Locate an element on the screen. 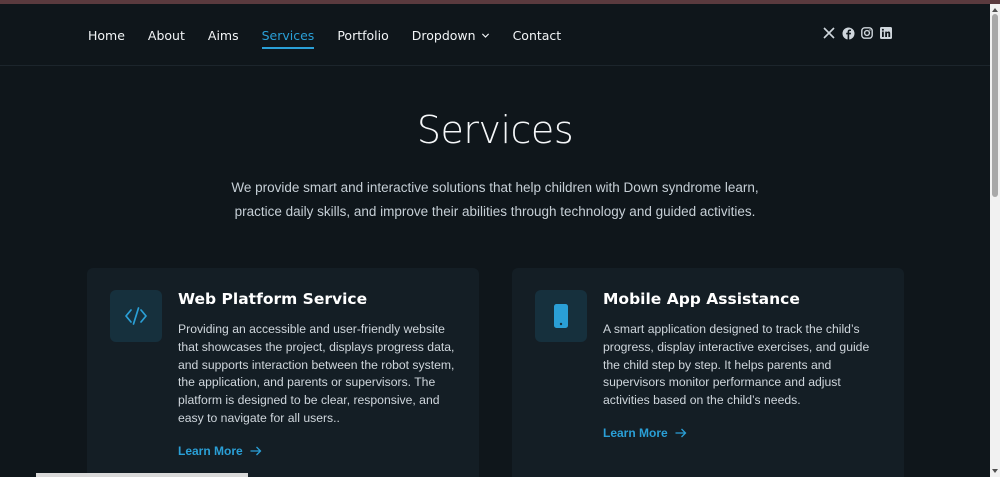 The width and height of the screenshot is (1000, 477). facebook-icon is located at coordinates (848, 33).